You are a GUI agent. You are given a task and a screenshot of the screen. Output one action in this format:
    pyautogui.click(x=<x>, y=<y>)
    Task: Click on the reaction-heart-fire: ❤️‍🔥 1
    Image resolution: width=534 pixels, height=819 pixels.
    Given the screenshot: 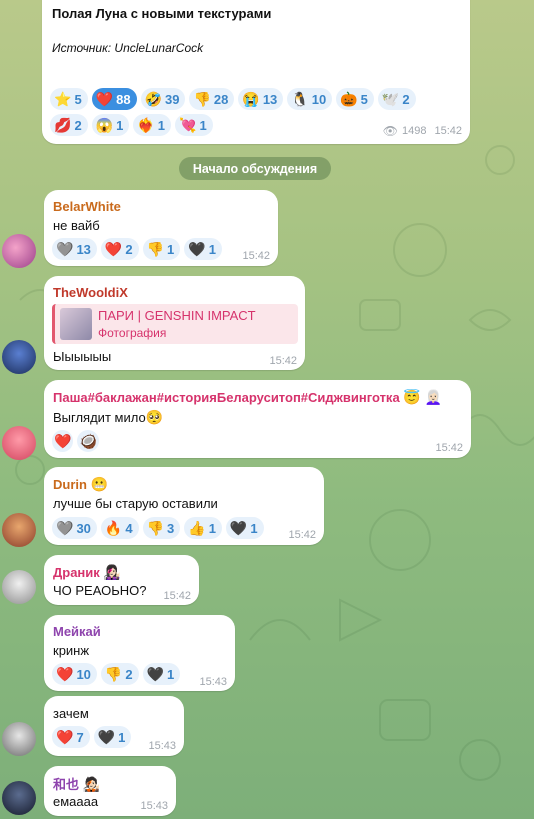 What is the action you would take?
    pyautogui.click(x=152, y=125)
    